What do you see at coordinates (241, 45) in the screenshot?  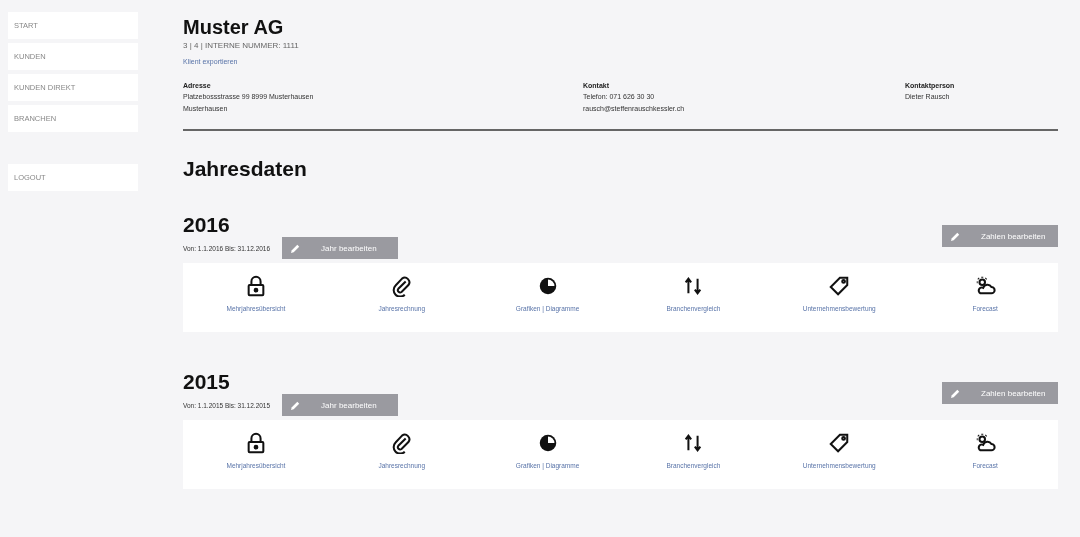 I see `client-subtitle: 3 | 4 | INTERNE NUMMER: 1111` at bounding box center [241, 45].